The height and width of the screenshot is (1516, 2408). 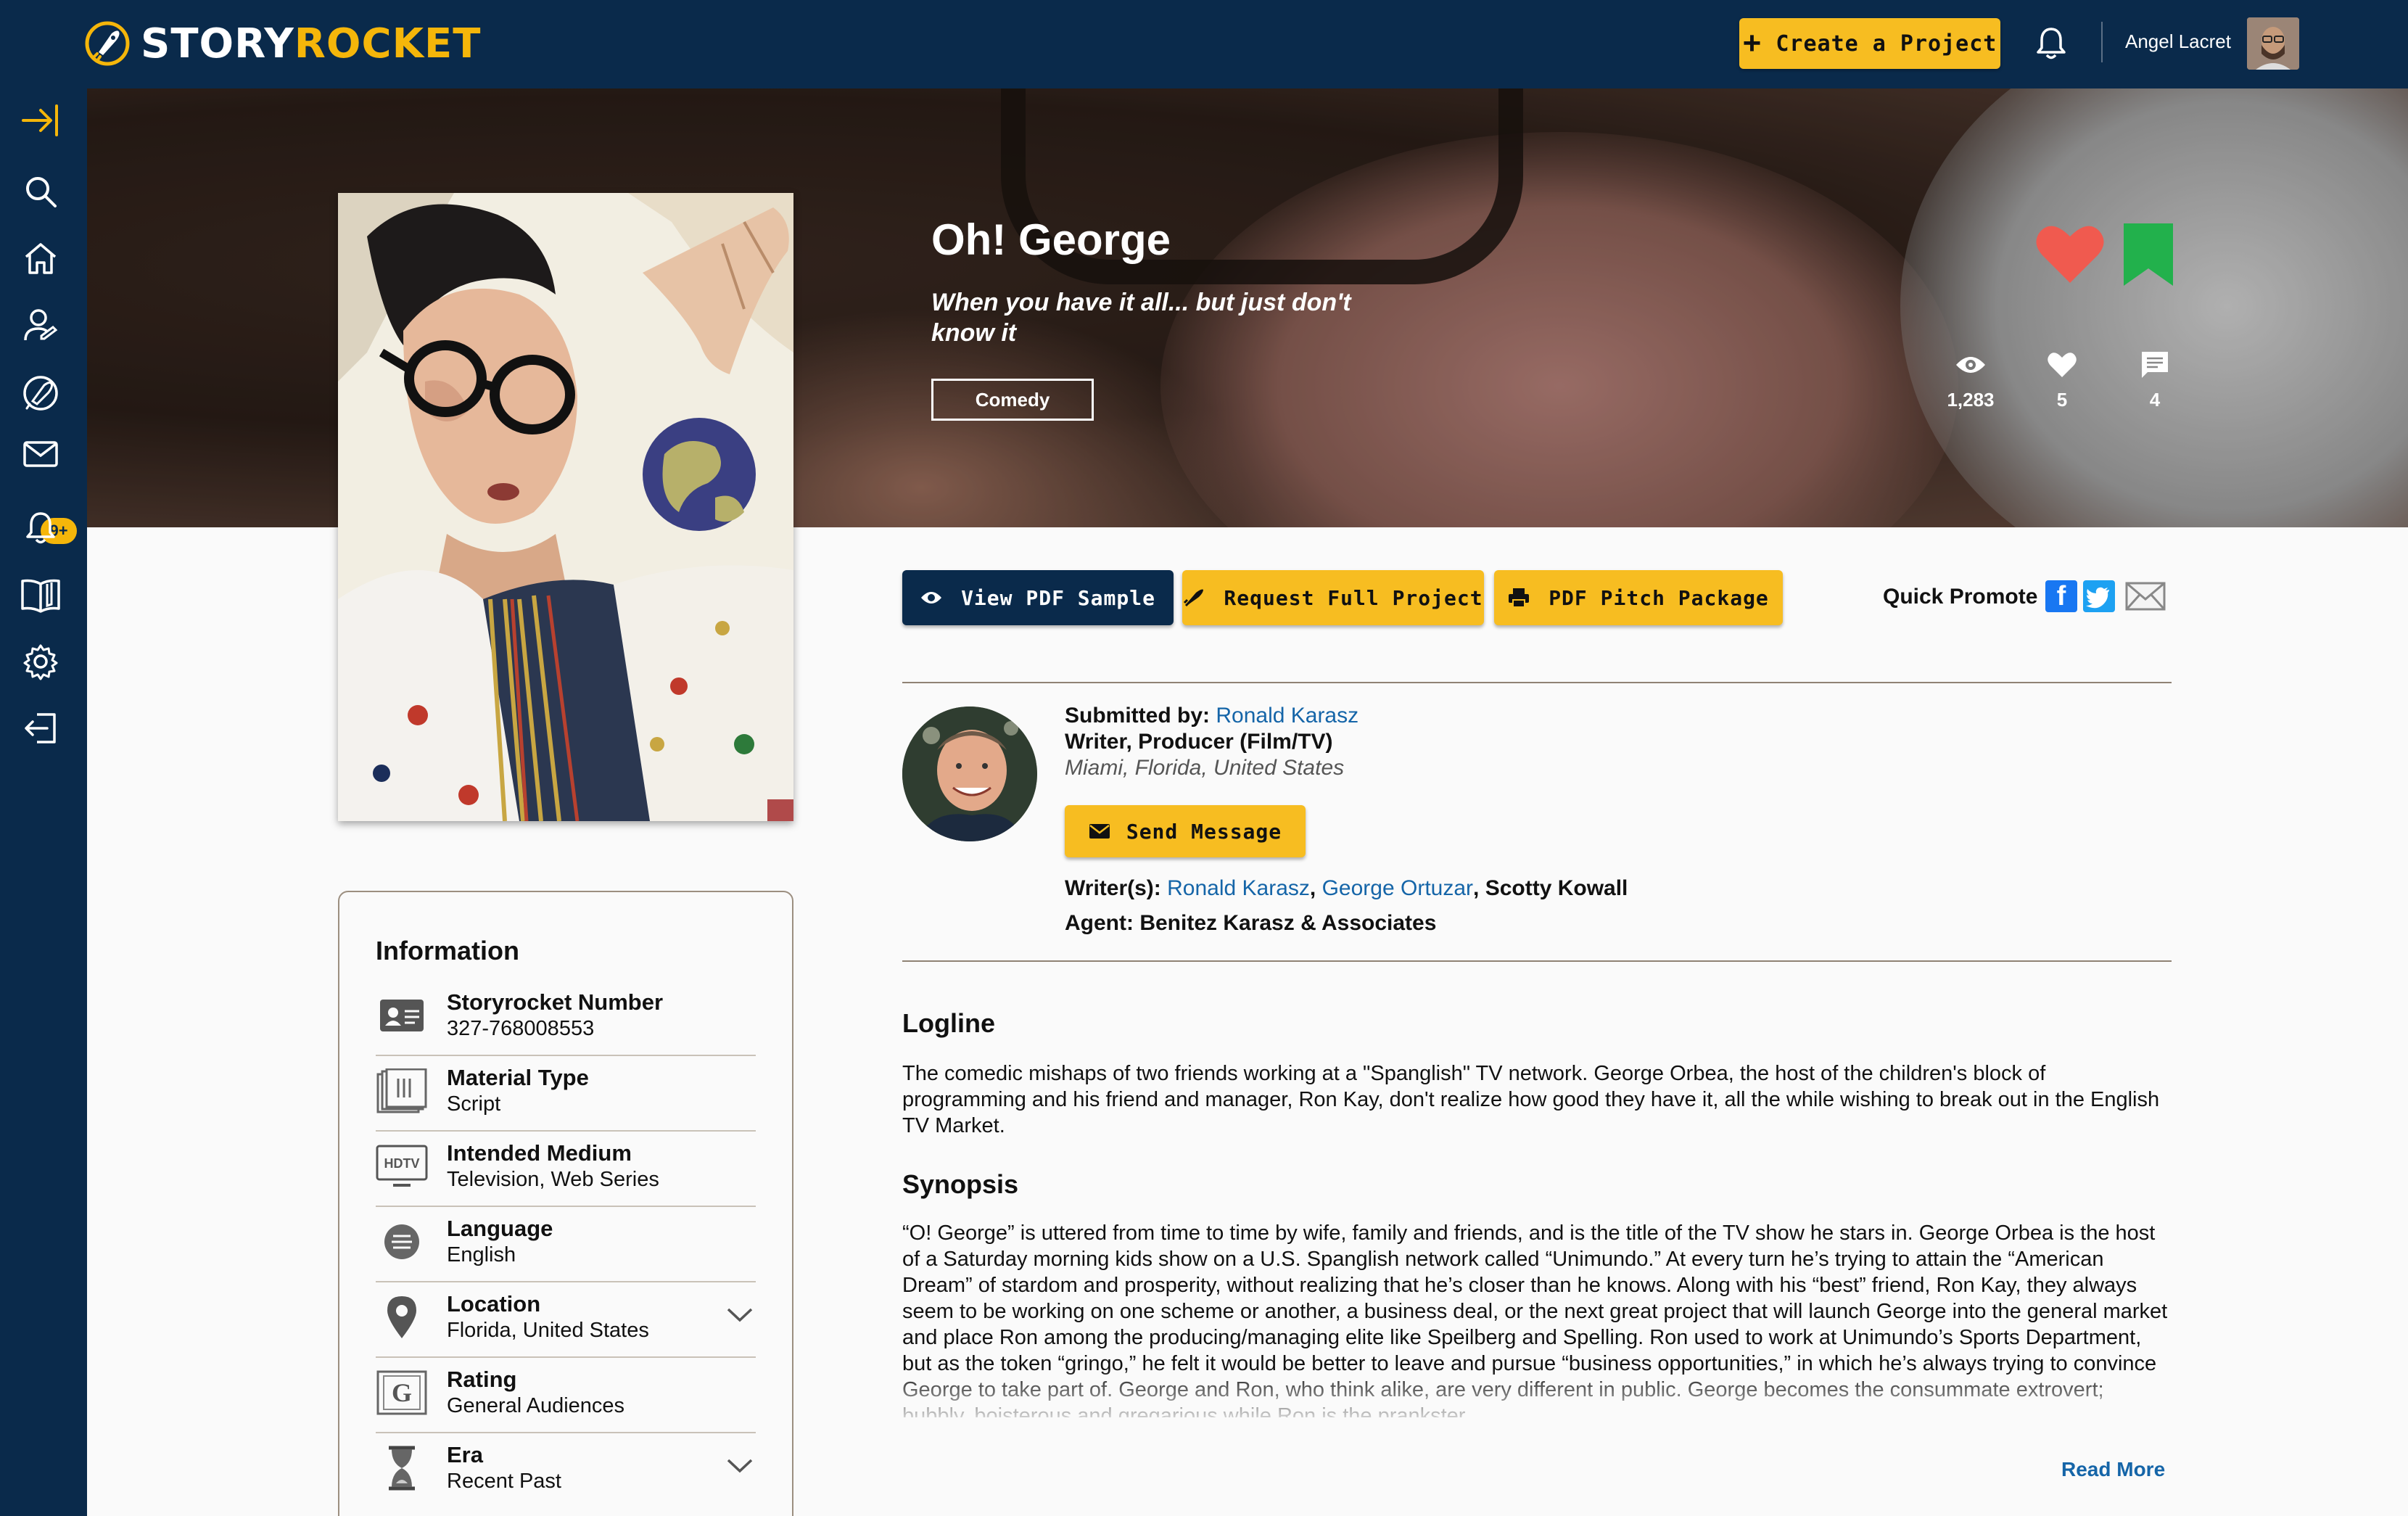 What do you see at coordinates (40, 325) in the screenshot?
I see `sidebar-user-icon` at bounding box center [40, 325].